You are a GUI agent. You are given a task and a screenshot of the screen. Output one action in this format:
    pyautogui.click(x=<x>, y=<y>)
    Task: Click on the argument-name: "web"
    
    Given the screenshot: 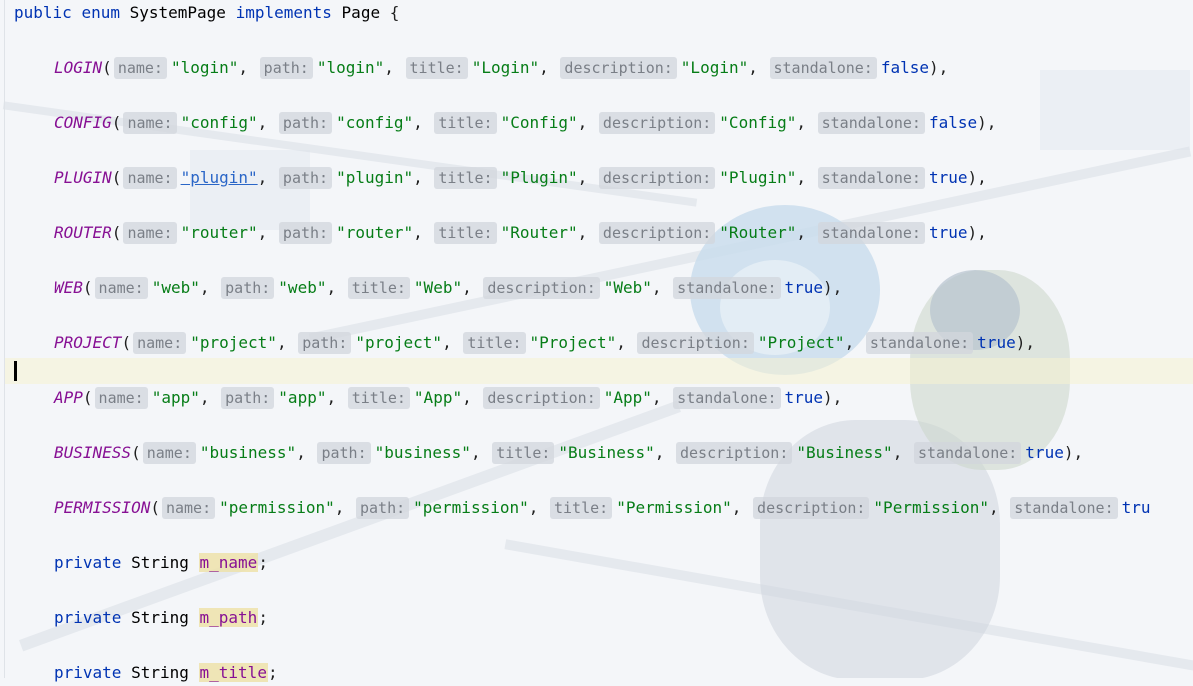 What is the action you would take?
    pyautogui.click(x=175, y=287)
    